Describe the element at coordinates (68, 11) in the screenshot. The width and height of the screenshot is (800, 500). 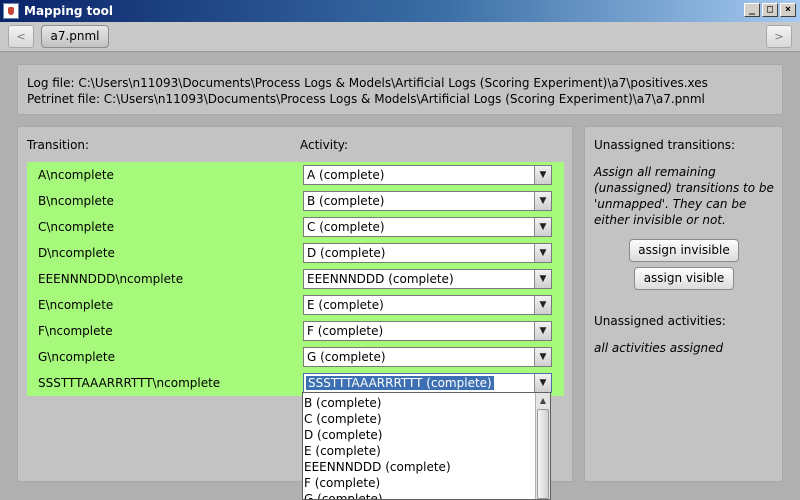
I see `window-title: Mapping tool` at that location.